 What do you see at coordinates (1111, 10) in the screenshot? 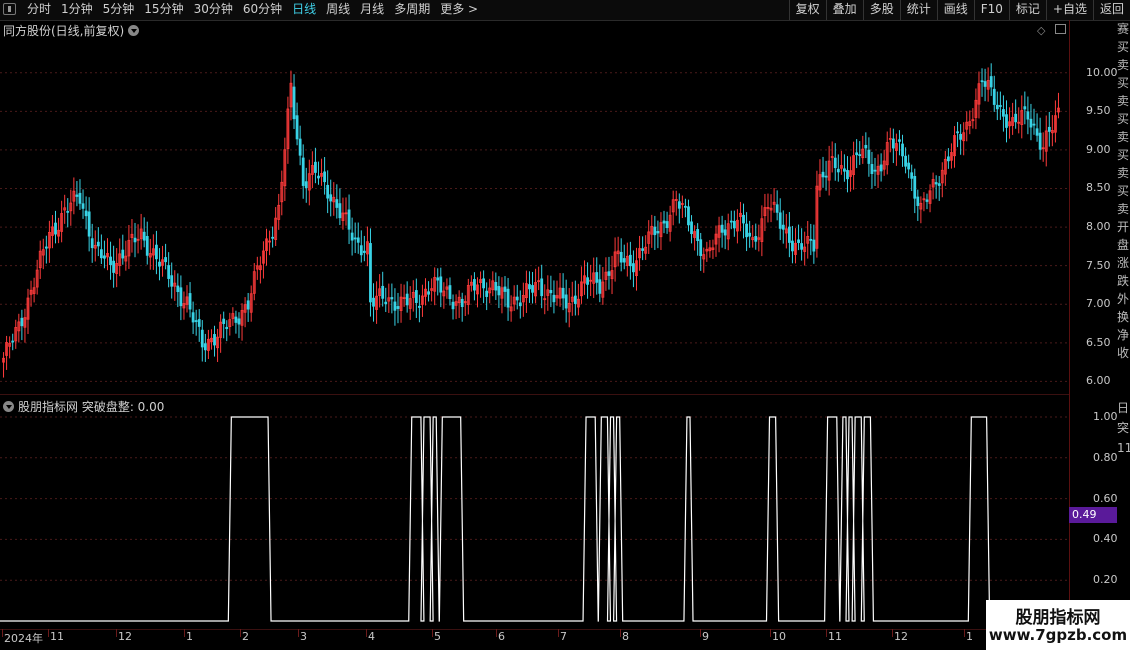
I see `toolbar-button: 返回` at bounding box center [1111, 10].